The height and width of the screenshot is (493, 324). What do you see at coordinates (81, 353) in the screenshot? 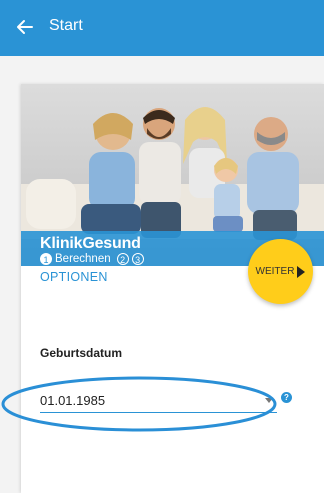
I see `birthdate-label: Geburtsdatum` at bounding box center [81, 353].